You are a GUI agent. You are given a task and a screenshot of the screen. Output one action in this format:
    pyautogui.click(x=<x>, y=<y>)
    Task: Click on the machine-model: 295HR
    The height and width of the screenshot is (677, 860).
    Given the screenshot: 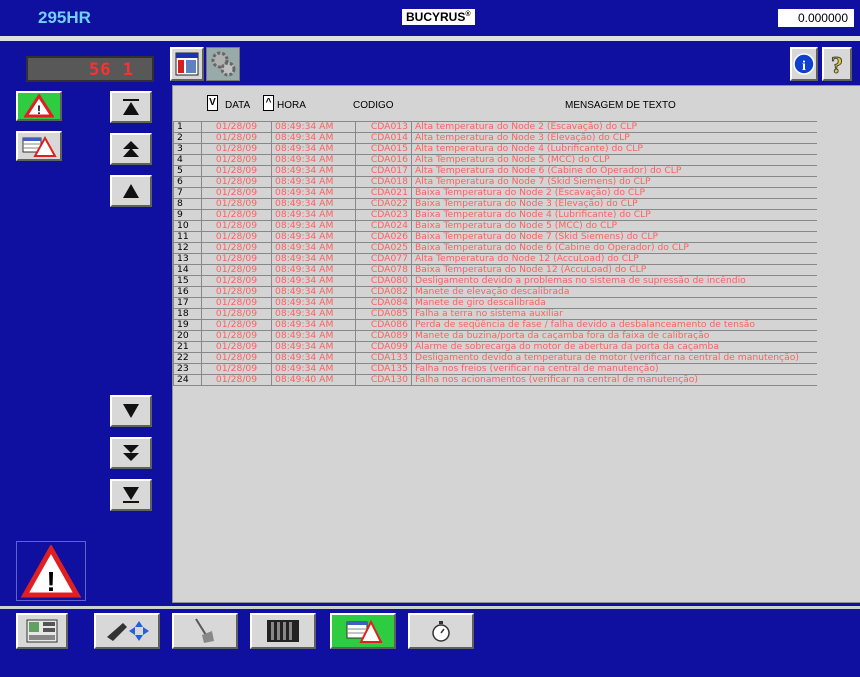 What is the action you would take?
    pyautogui.click(x=64, y=17)
    